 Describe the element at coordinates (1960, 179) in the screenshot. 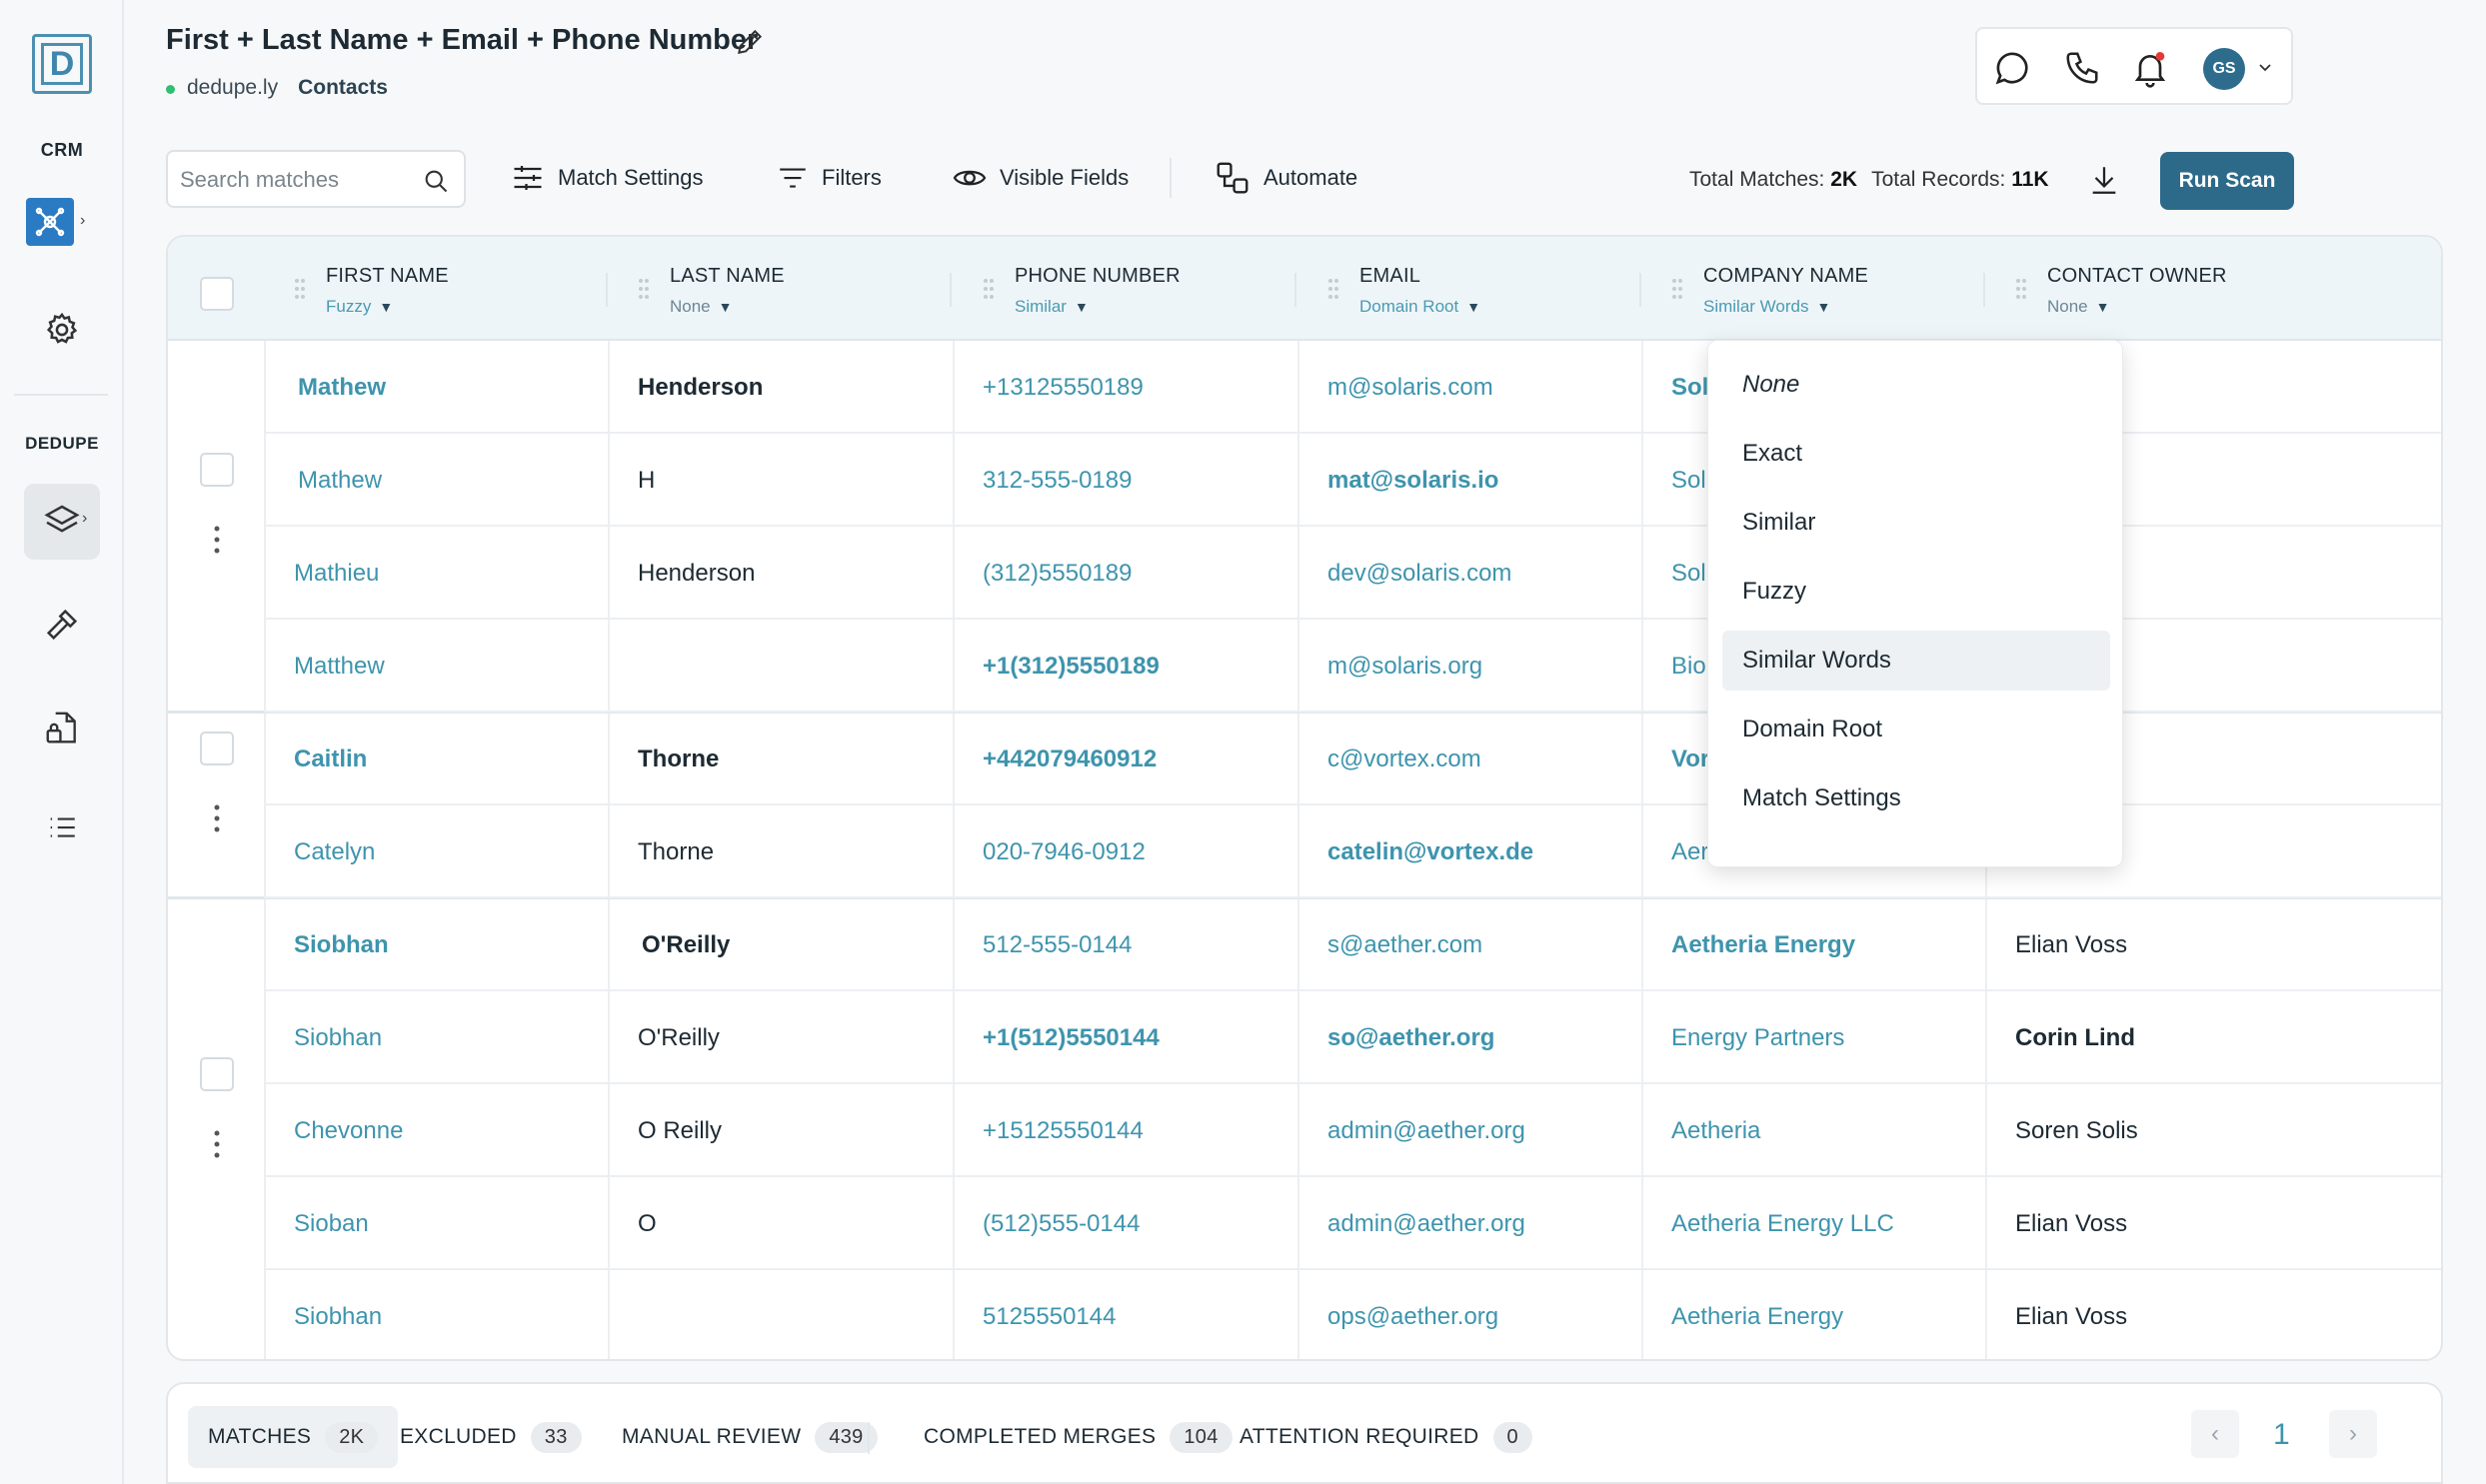

I see `total-records: Total Records: 11K` at that location.